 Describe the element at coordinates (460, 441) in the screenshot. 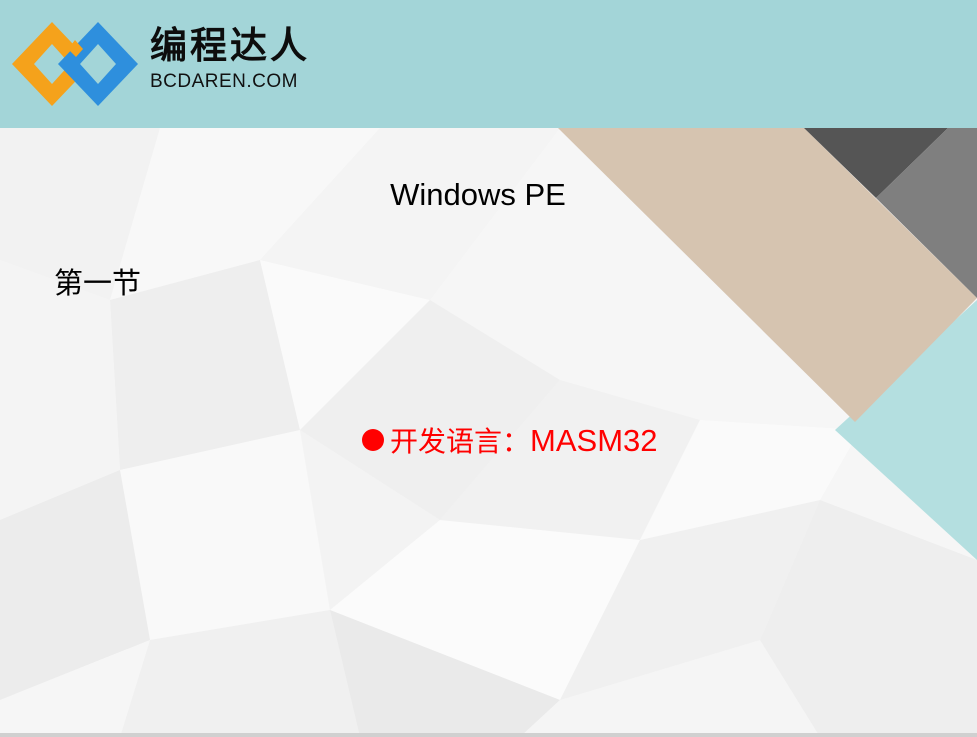

I see `bullet-label: 开发语言：` at that location.